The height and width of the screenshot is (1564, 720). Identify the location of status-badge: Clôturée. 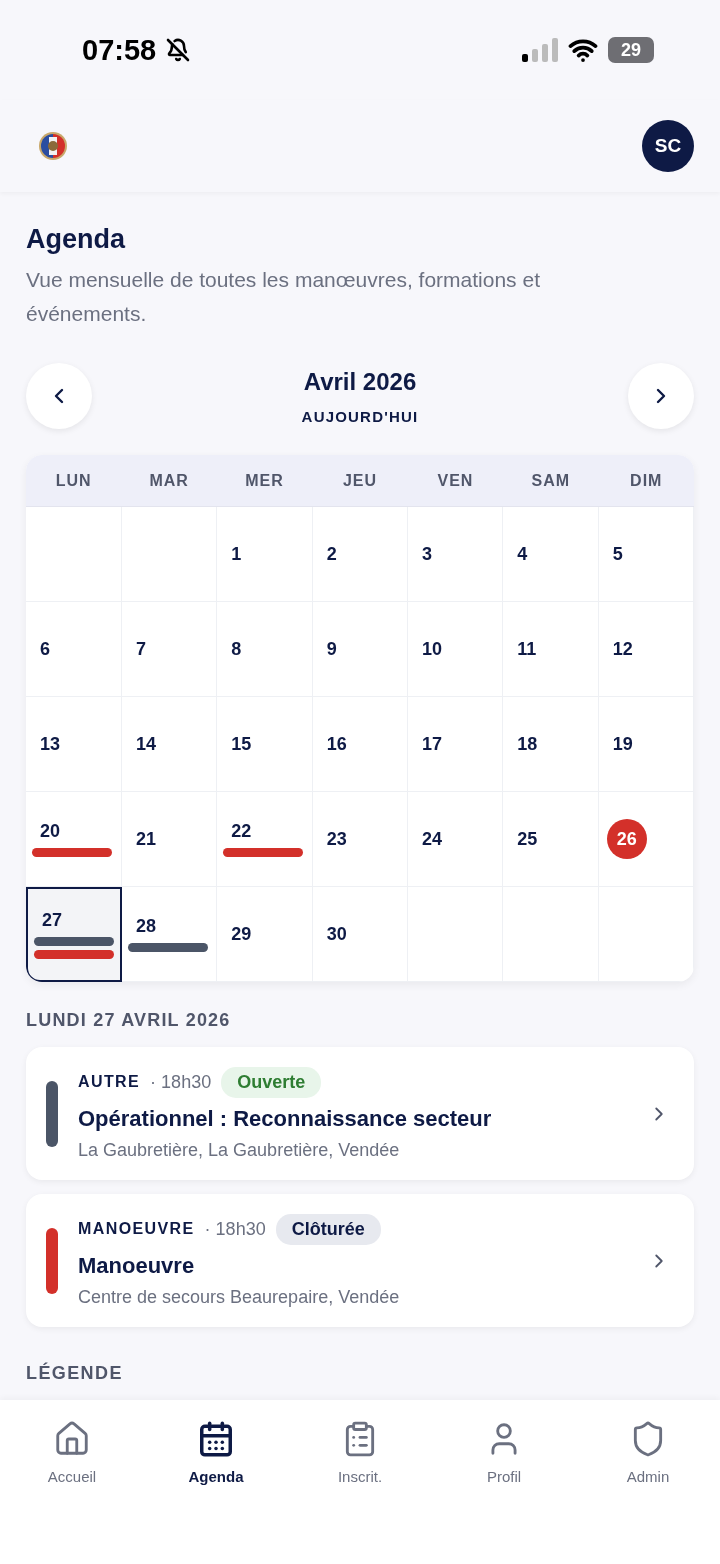
(328, 1229).